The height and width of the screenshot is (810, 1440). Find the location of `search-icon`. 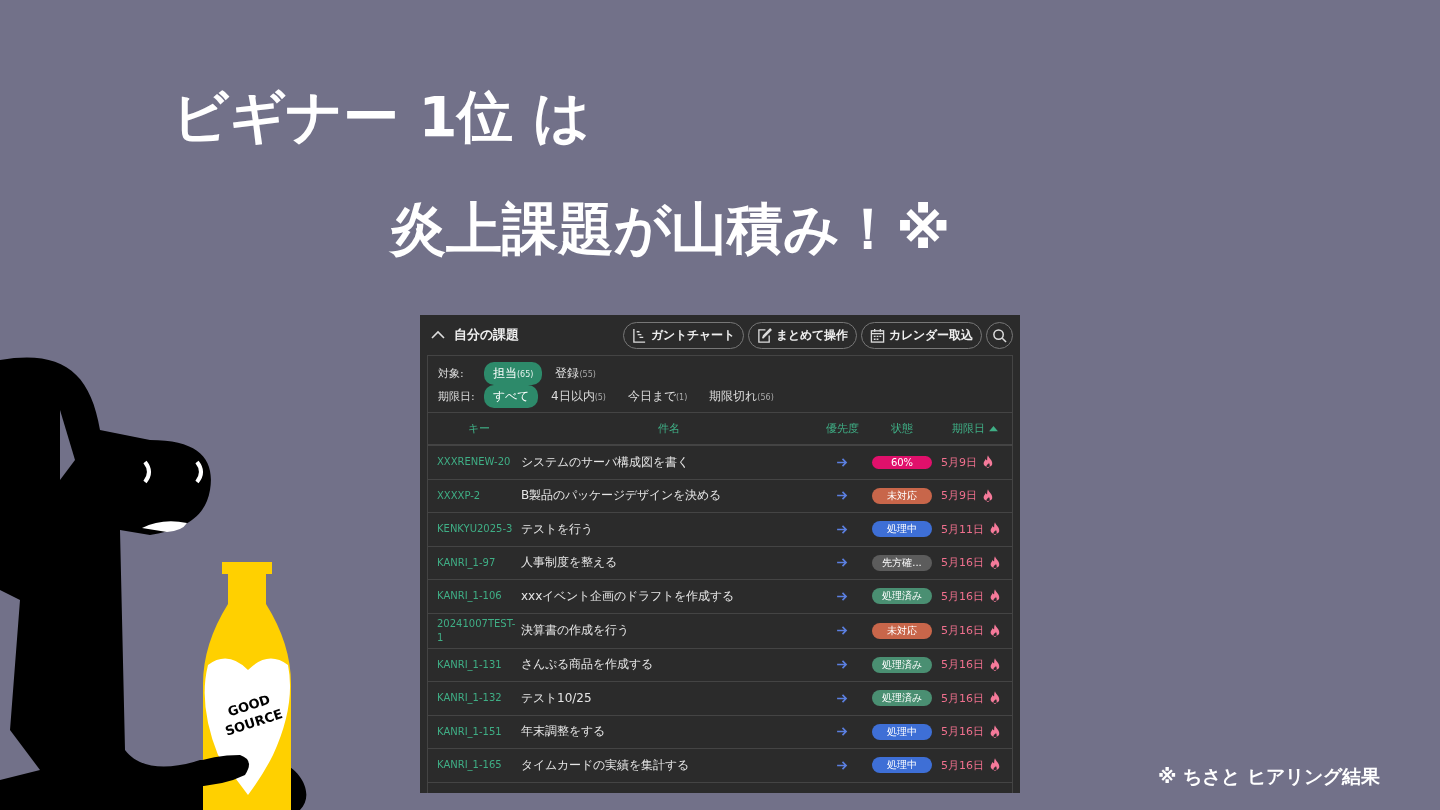

search-icon is located at coordinates (999, 335).